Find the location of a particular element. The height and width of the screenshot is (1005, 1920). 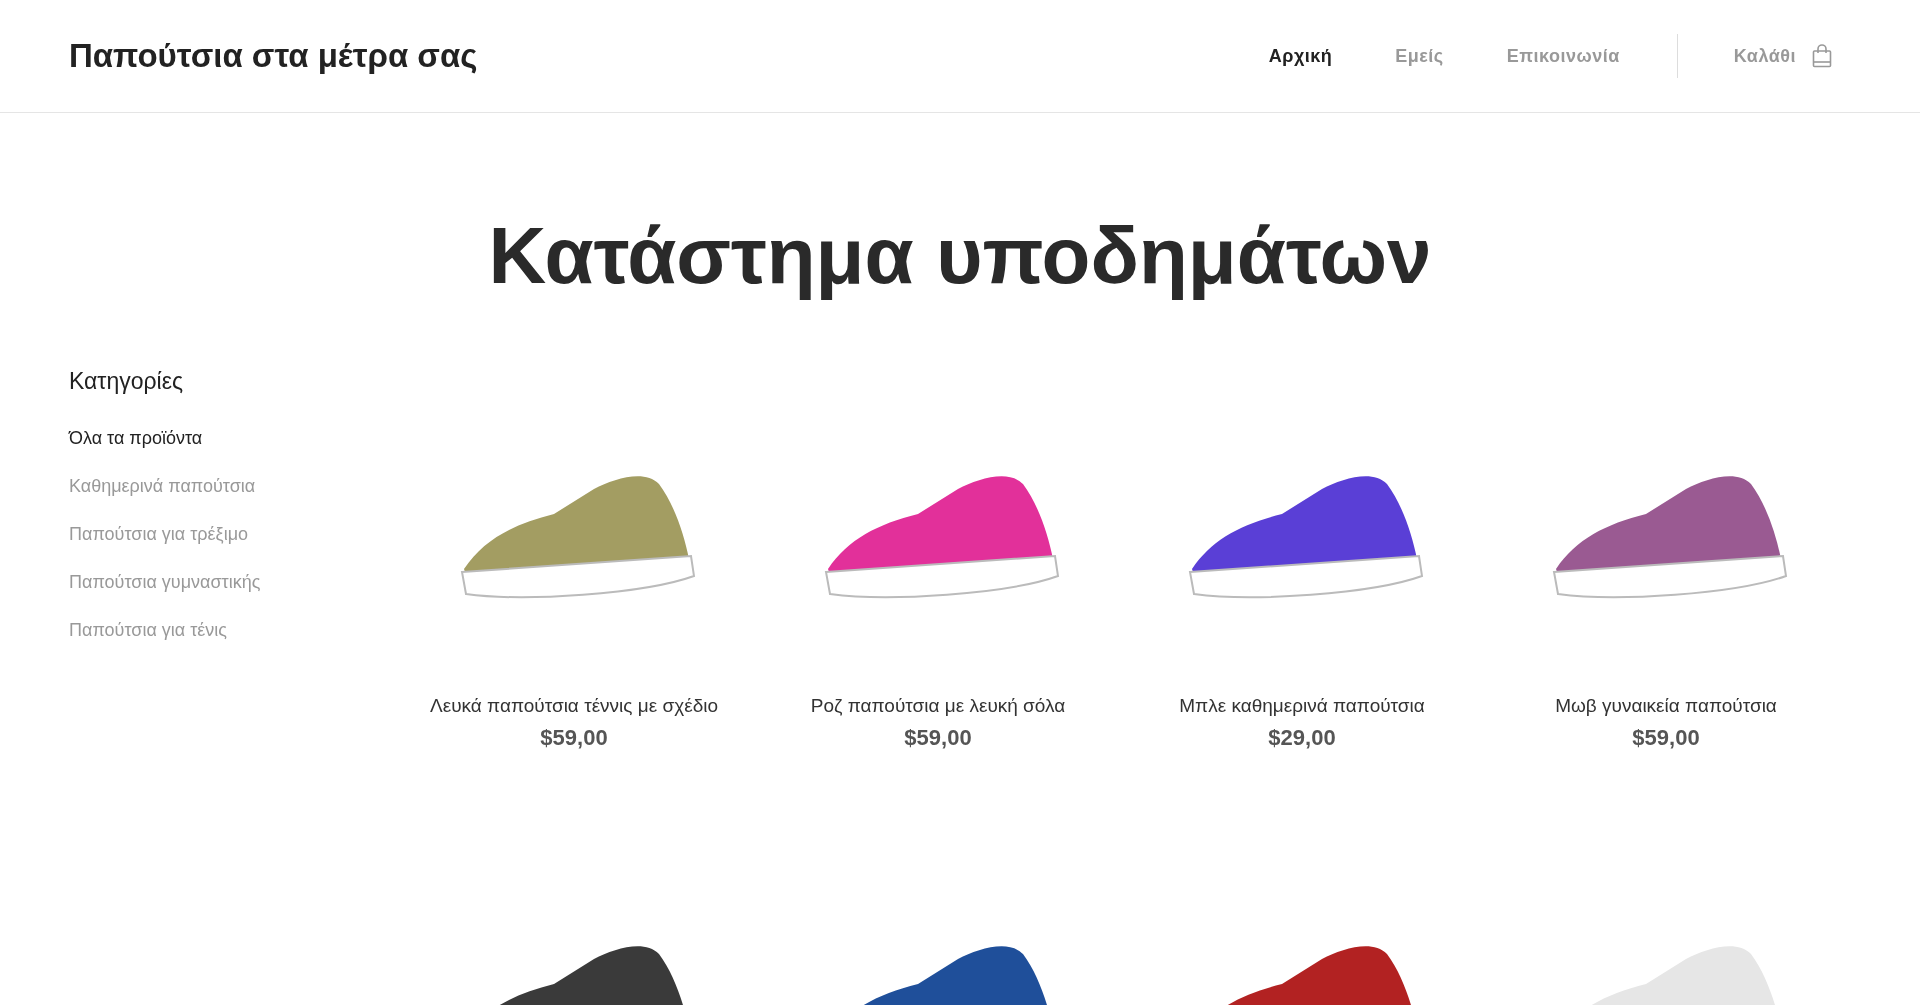

nav-link: Αρχική is located at coordinates (1300, 56).